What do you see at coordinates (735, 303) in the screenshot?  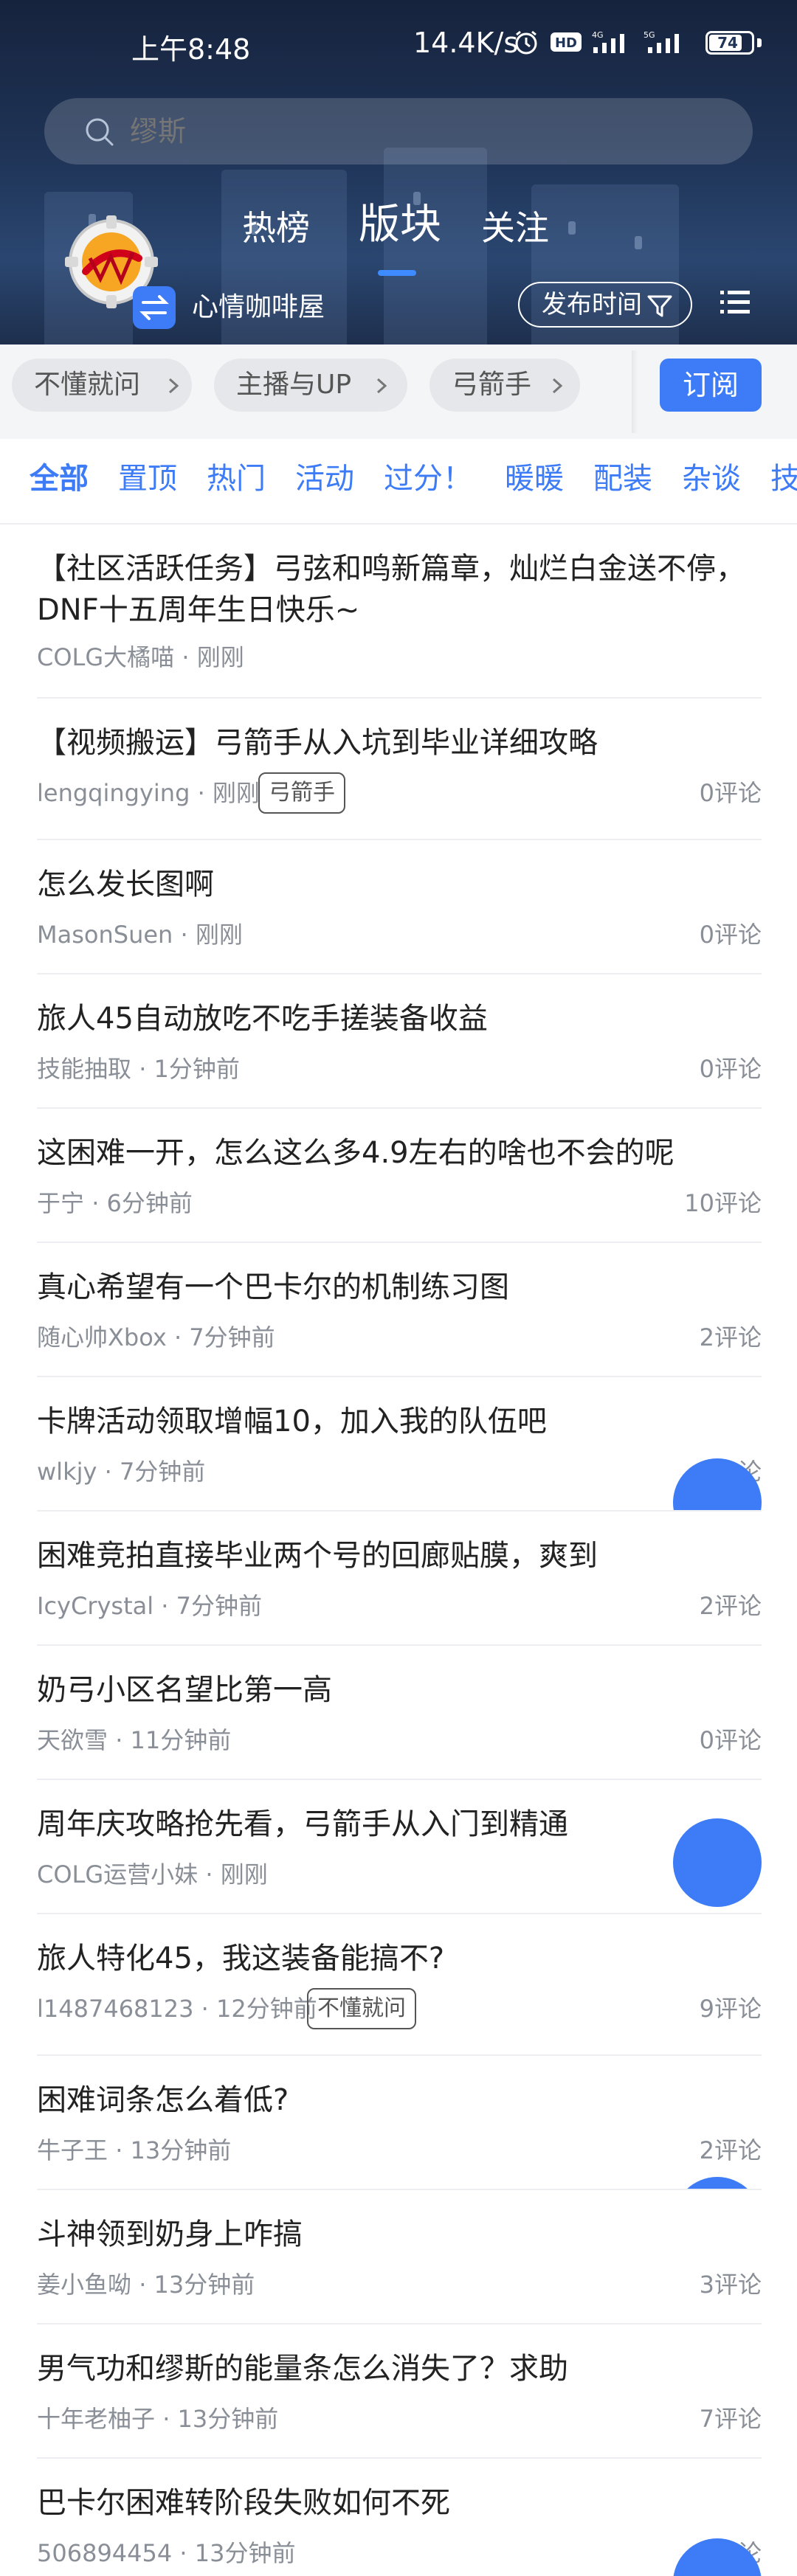 I see `list-menu-icon` at bounding box center [735, 303].